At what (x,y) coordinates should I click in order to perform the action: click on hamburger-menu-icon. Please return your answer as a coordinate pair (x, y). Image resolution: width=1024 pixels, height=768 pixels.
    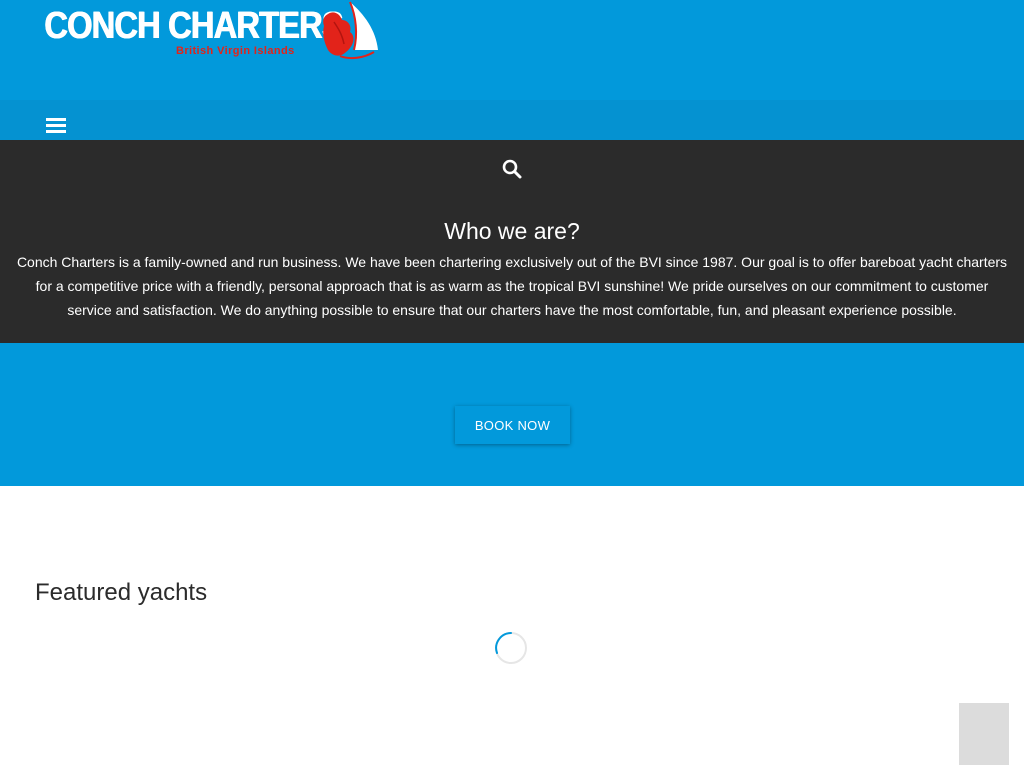
    Looking at the image, I should click on (56, 126).